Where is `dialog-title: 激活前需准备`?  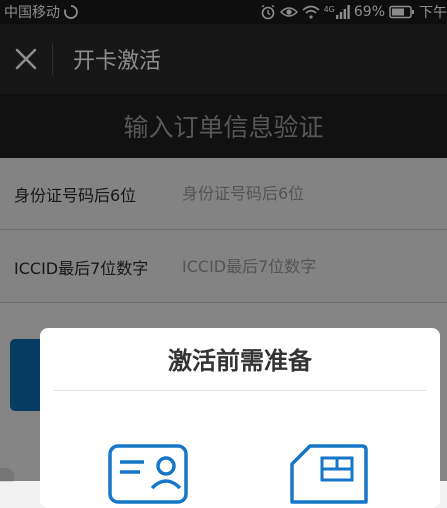
dialog-title: 激活前需准备 is located at coordinates (240, 360).